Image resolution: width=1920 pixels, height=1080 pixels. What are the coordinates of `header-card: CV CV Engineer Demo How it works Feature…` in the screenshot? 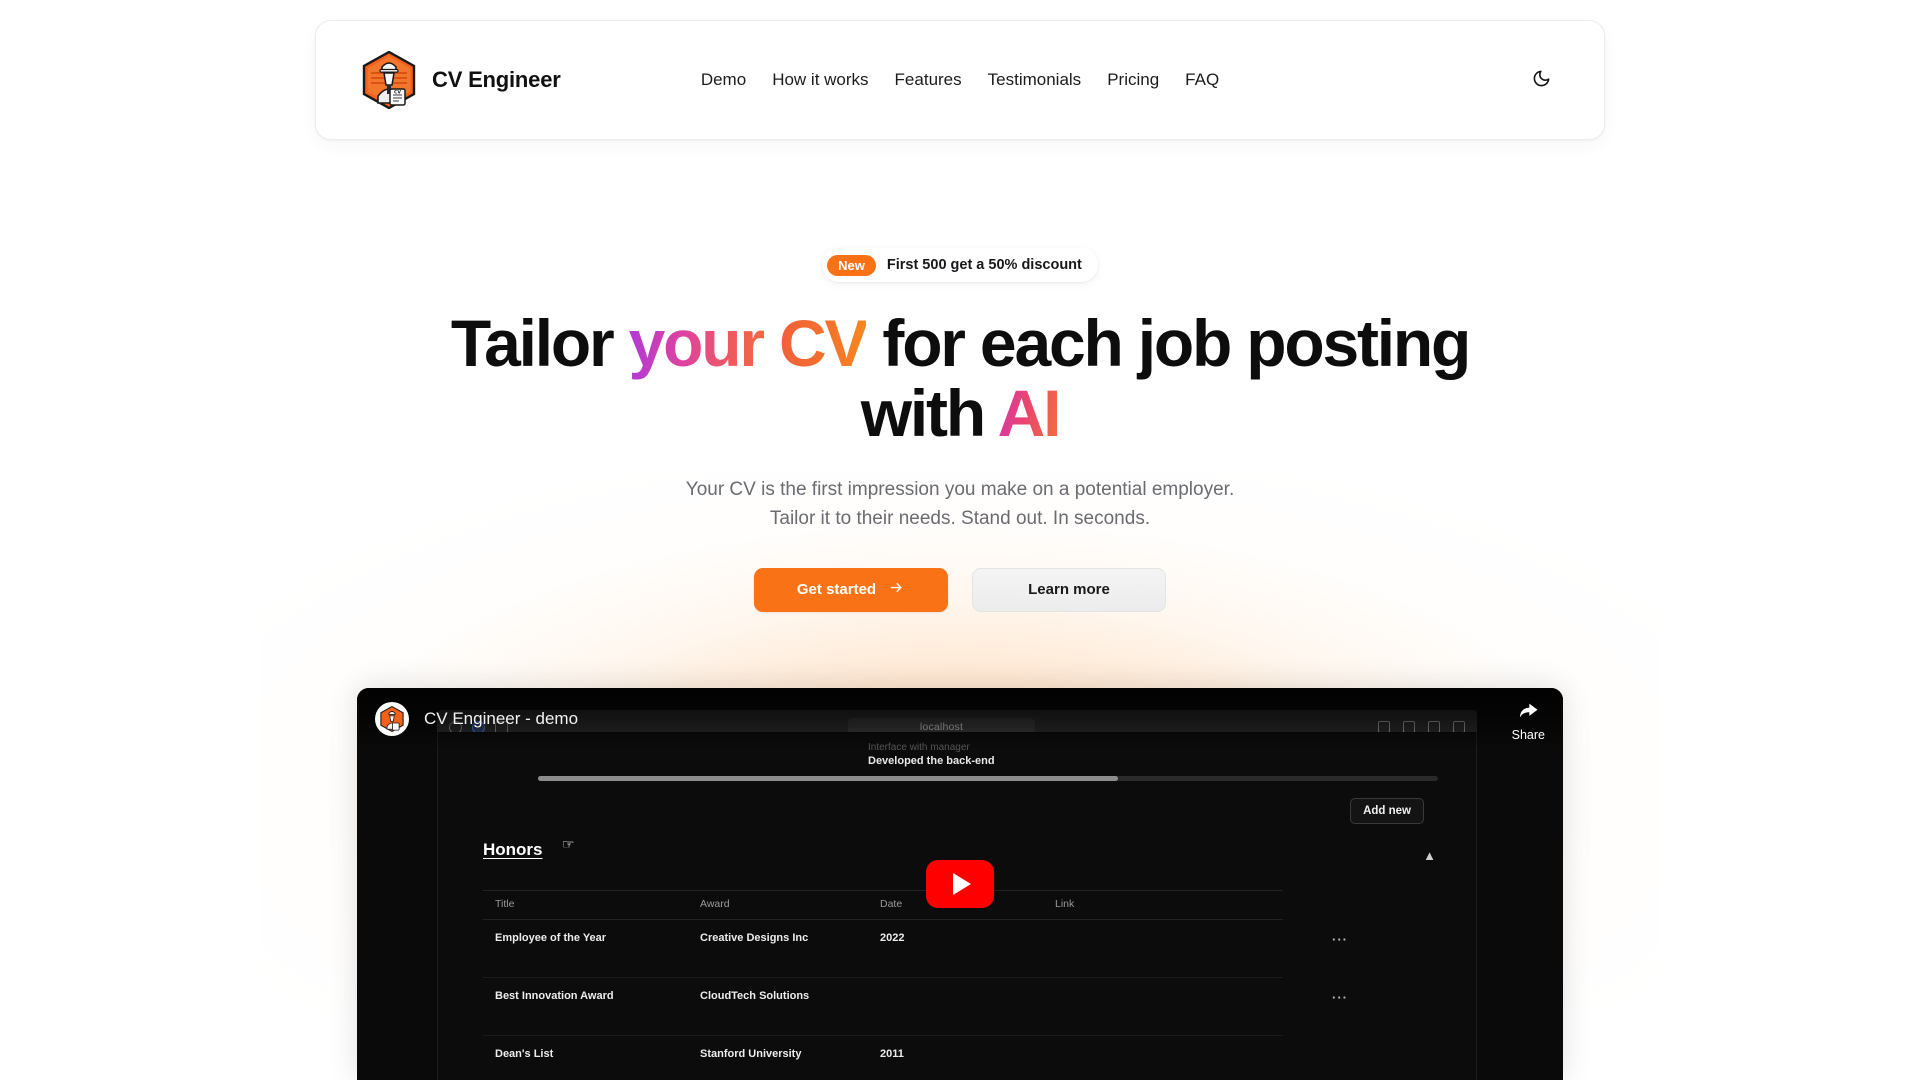 It's located at (960, 80).